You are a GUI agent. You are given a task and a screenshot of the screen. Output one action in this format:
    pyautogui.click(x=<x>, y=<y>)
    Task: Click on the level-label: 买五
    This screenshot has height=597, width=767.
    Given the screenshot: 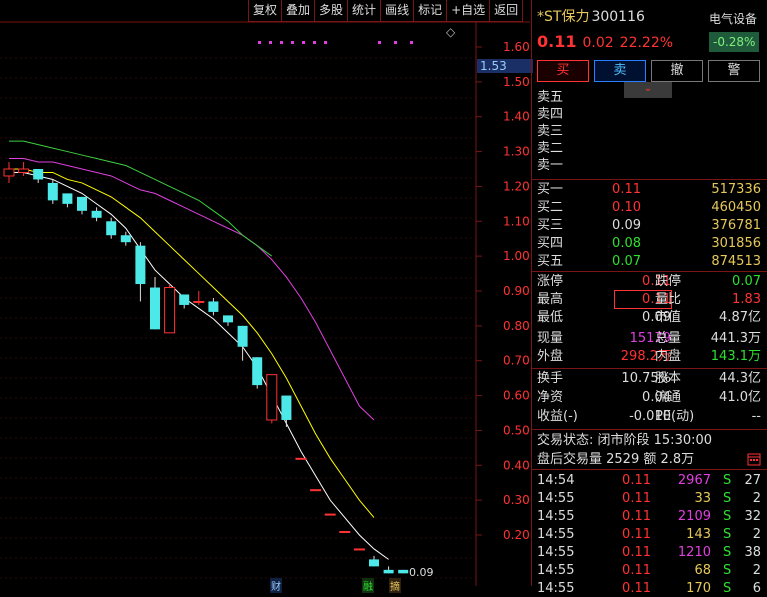 What is the action you would take?
    pyautogui.click(x=550, y=261)
    